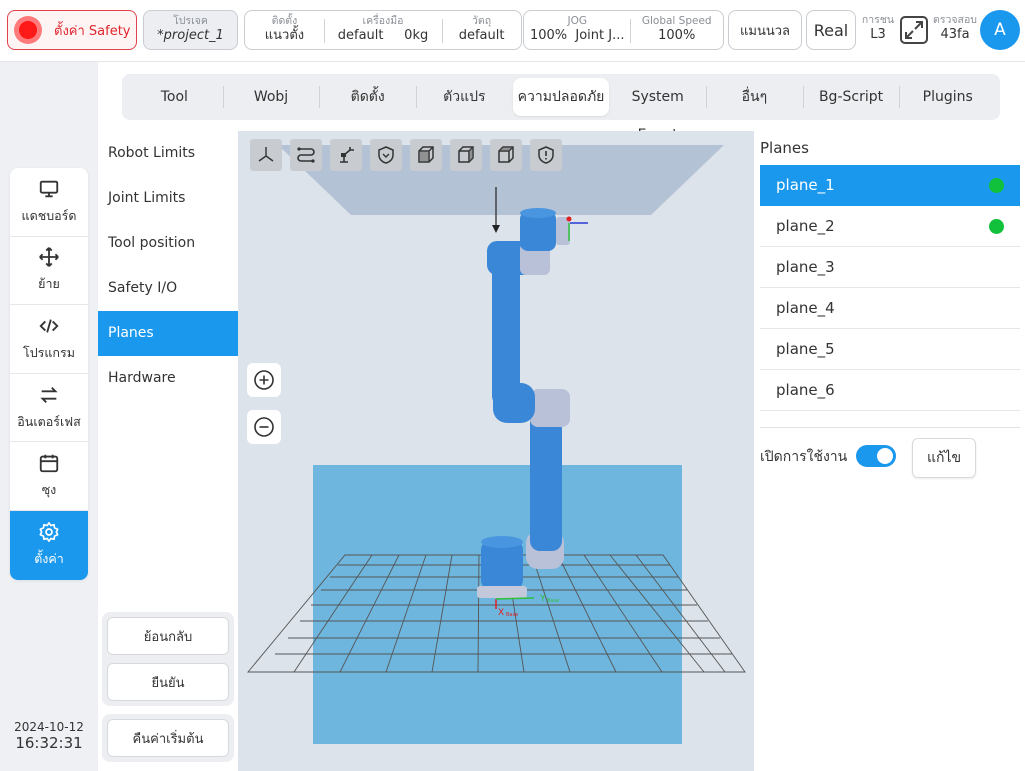  What do you see at coordinates (765, 30) in the screenshot?
I see `manual-mode-button: แมนนวล` at bounding box center [765, 30].